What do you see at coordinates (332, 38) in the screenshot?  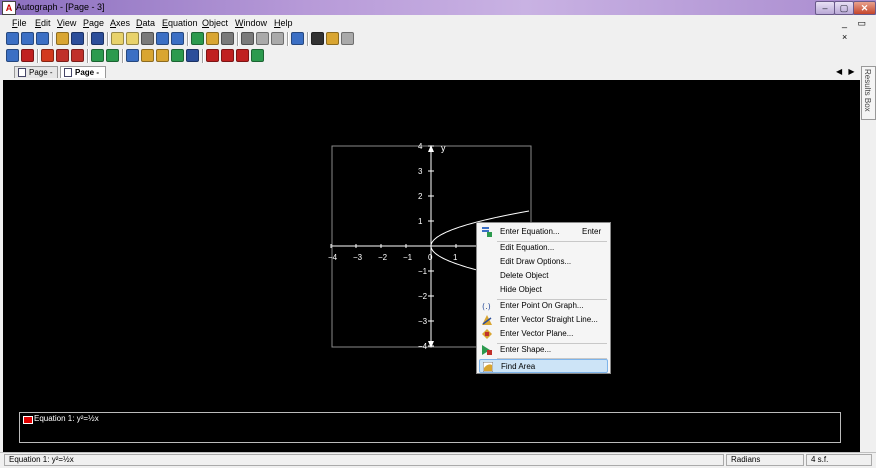 I see `pen-color-icon` at bounding box center [332, 38].